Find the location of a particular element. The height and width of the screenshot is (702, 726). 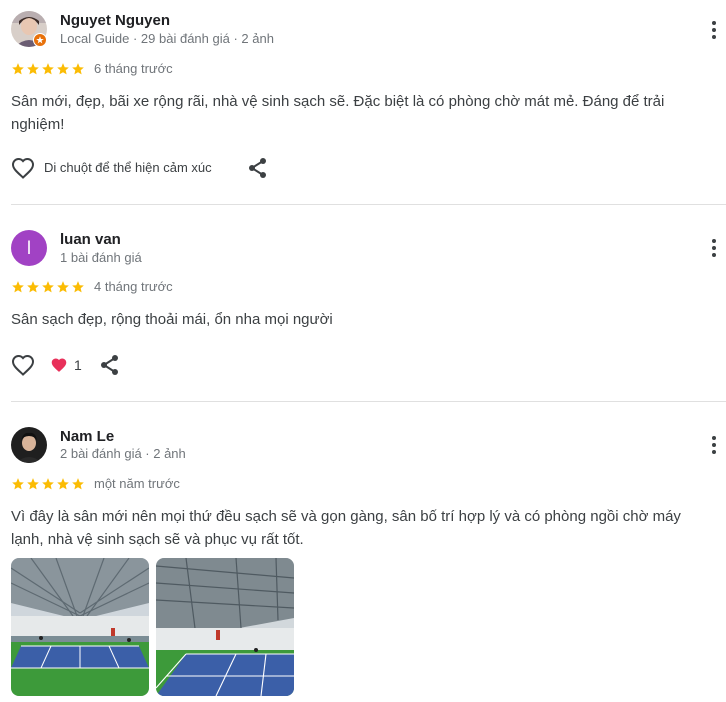

local-guide-badge-icon is located at coordinates (40, 40).